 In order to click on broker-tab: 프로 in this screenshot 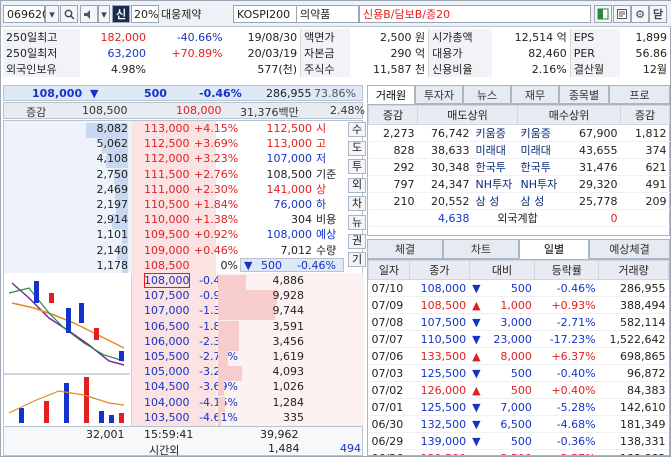, I will do `click(639, 94)`.